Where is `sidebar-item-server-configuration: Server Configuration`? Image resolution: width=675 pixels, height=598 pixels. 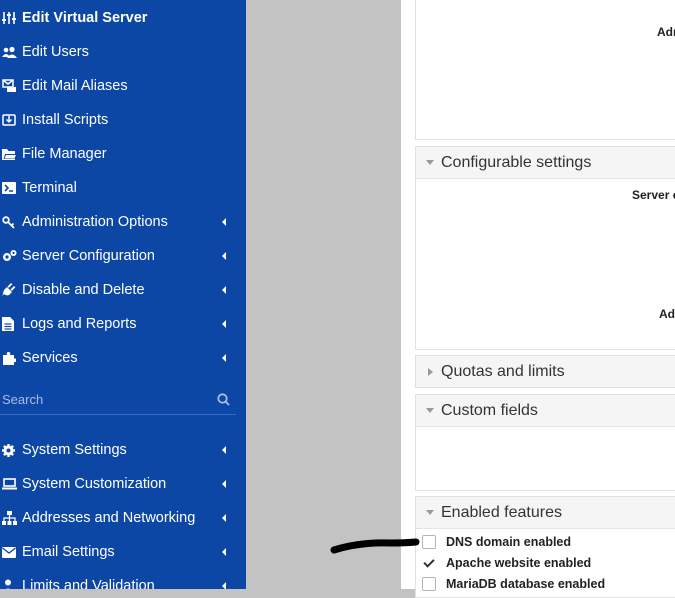
sidebar-item-server-configuration: Server Configuration is located at coordinates (123, 256).